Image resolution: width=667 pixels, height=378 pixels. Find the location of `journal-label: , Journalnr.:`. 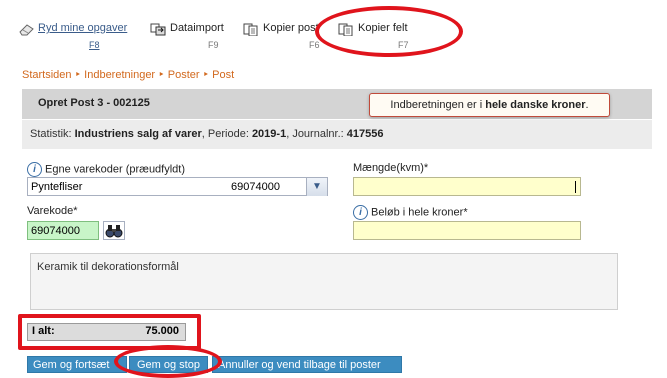

journal-label: , Journalnr.: is located at coordinates (316, 134).